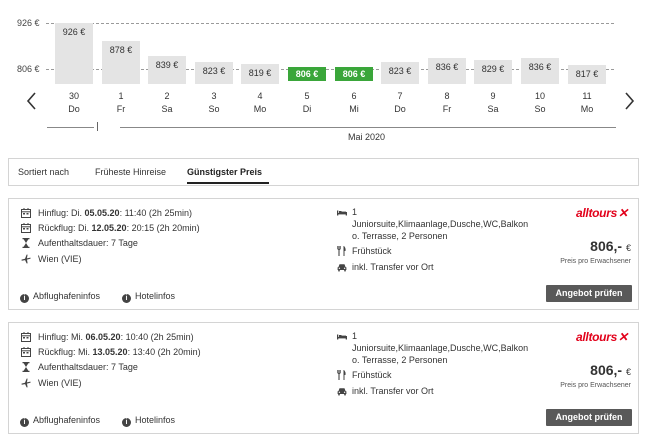 This screenshot has height=440, width=647. I want to click on chevron-left-icon, so click(31, 101).